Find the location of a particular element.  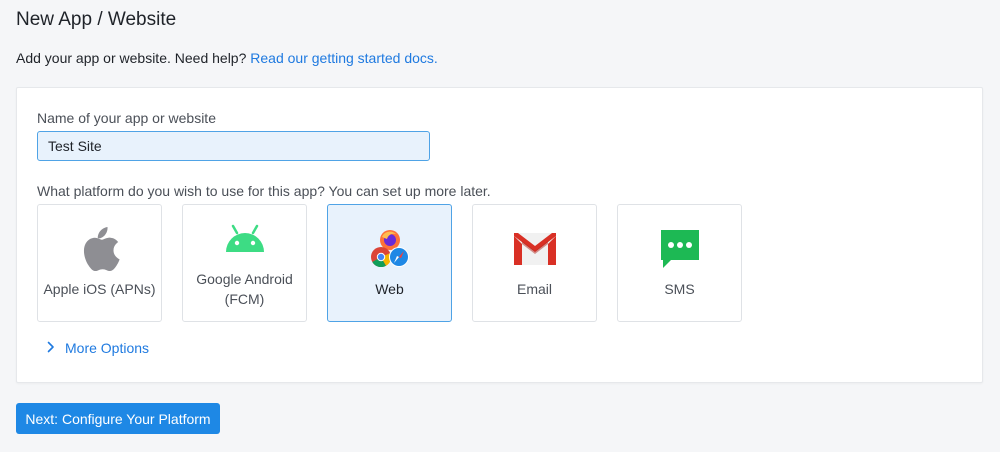

app-name-input is located at coordinates (233, 146).